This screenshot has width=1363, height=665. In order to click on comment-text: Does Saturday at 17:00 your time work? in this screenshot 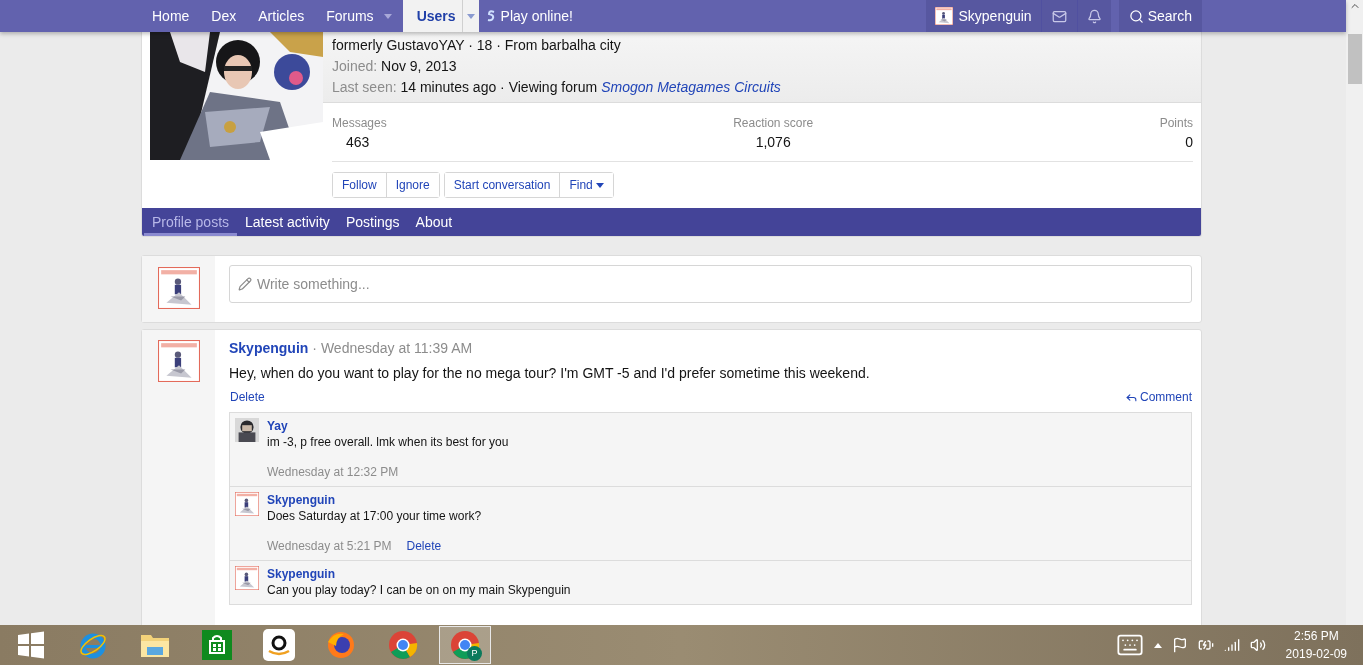, I will do `click(375, 516)`.